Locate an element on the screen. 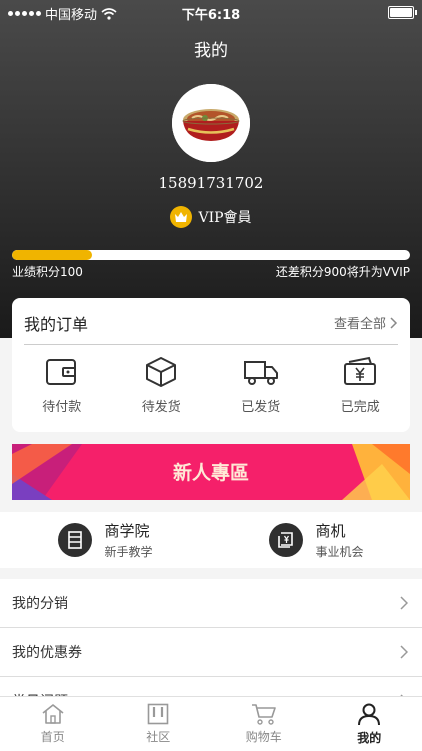 This screenshot has height=751, width=422. tab-label: 我的 is located at coordinates (369, 737).